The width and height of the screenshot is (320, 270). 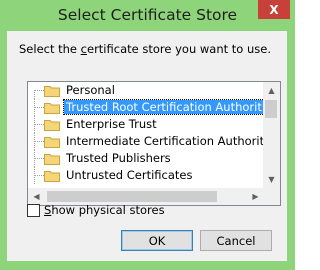 I want to click on instruction-text-part: Select the, so click(x=50, y=49).